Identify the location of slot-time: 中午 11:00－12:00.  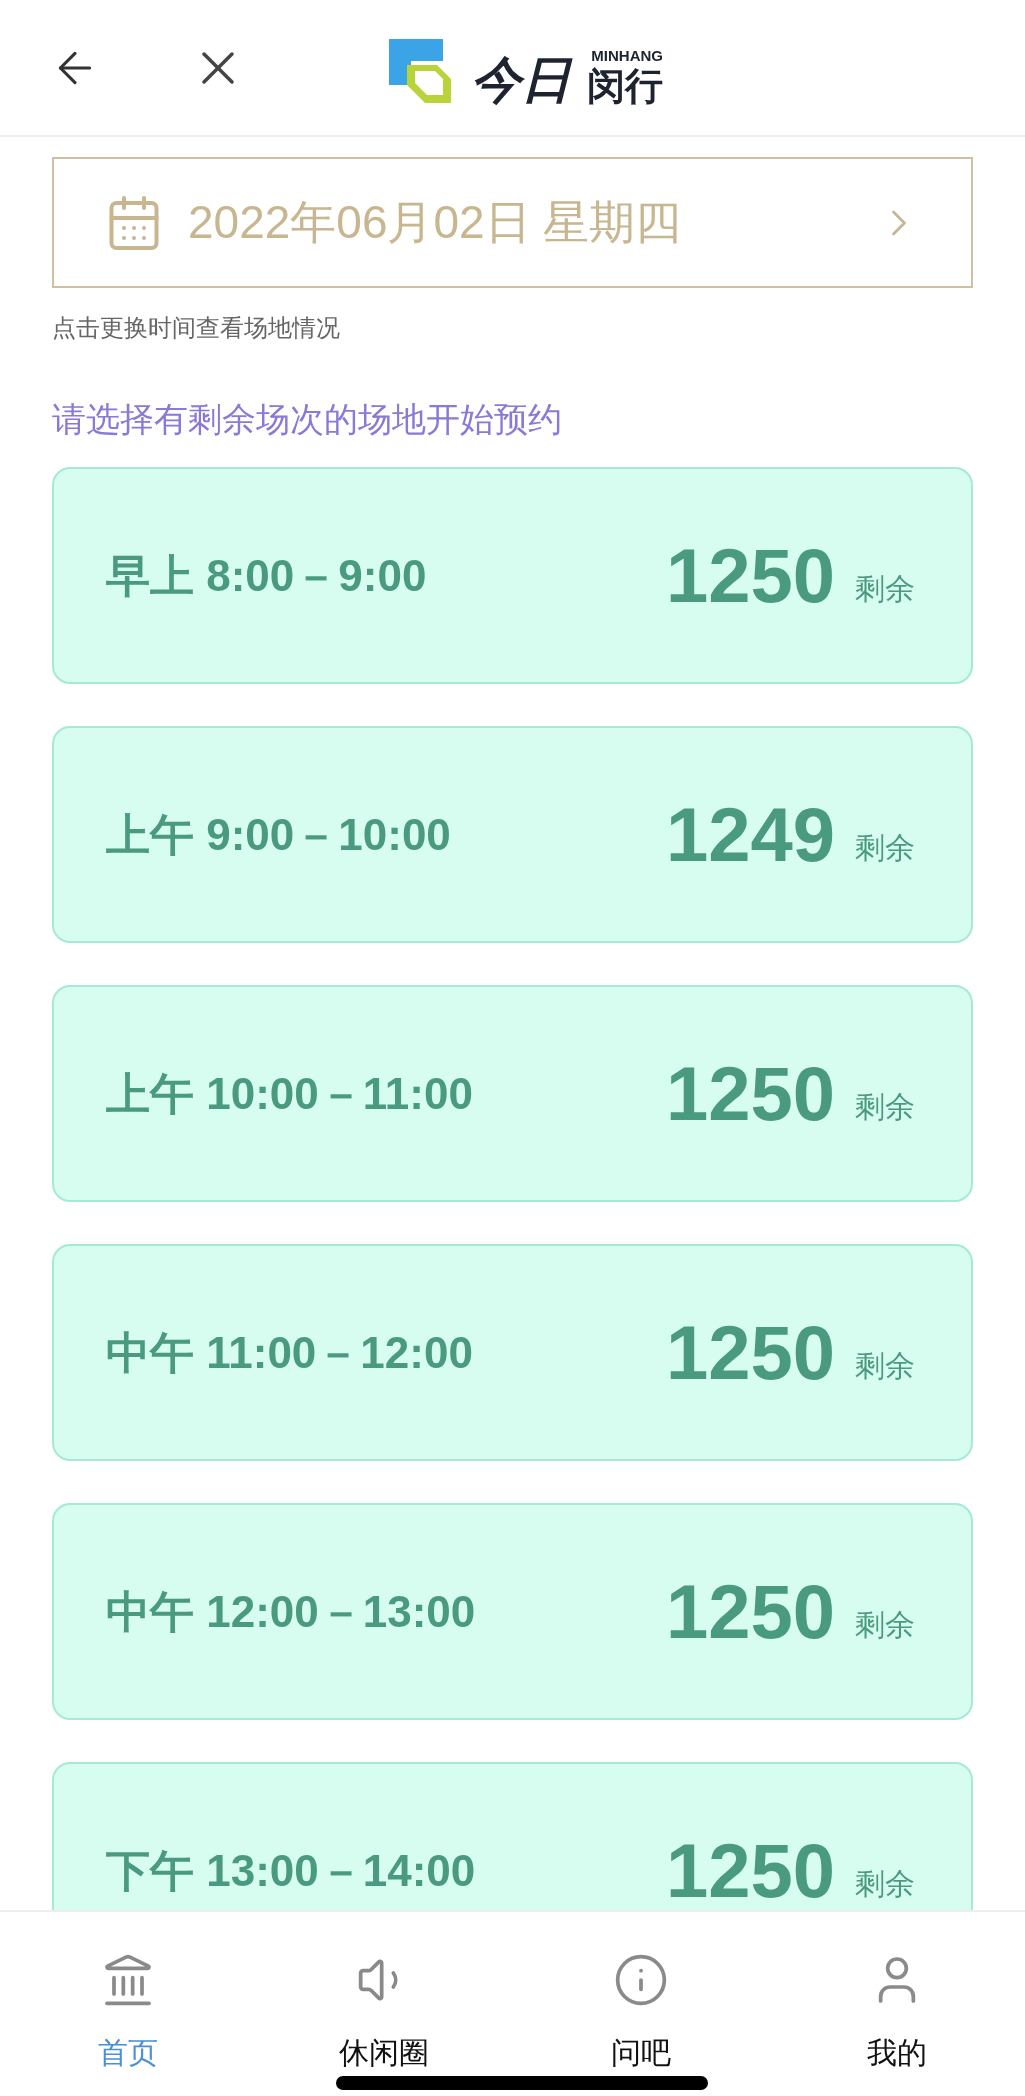
(290, 1352).